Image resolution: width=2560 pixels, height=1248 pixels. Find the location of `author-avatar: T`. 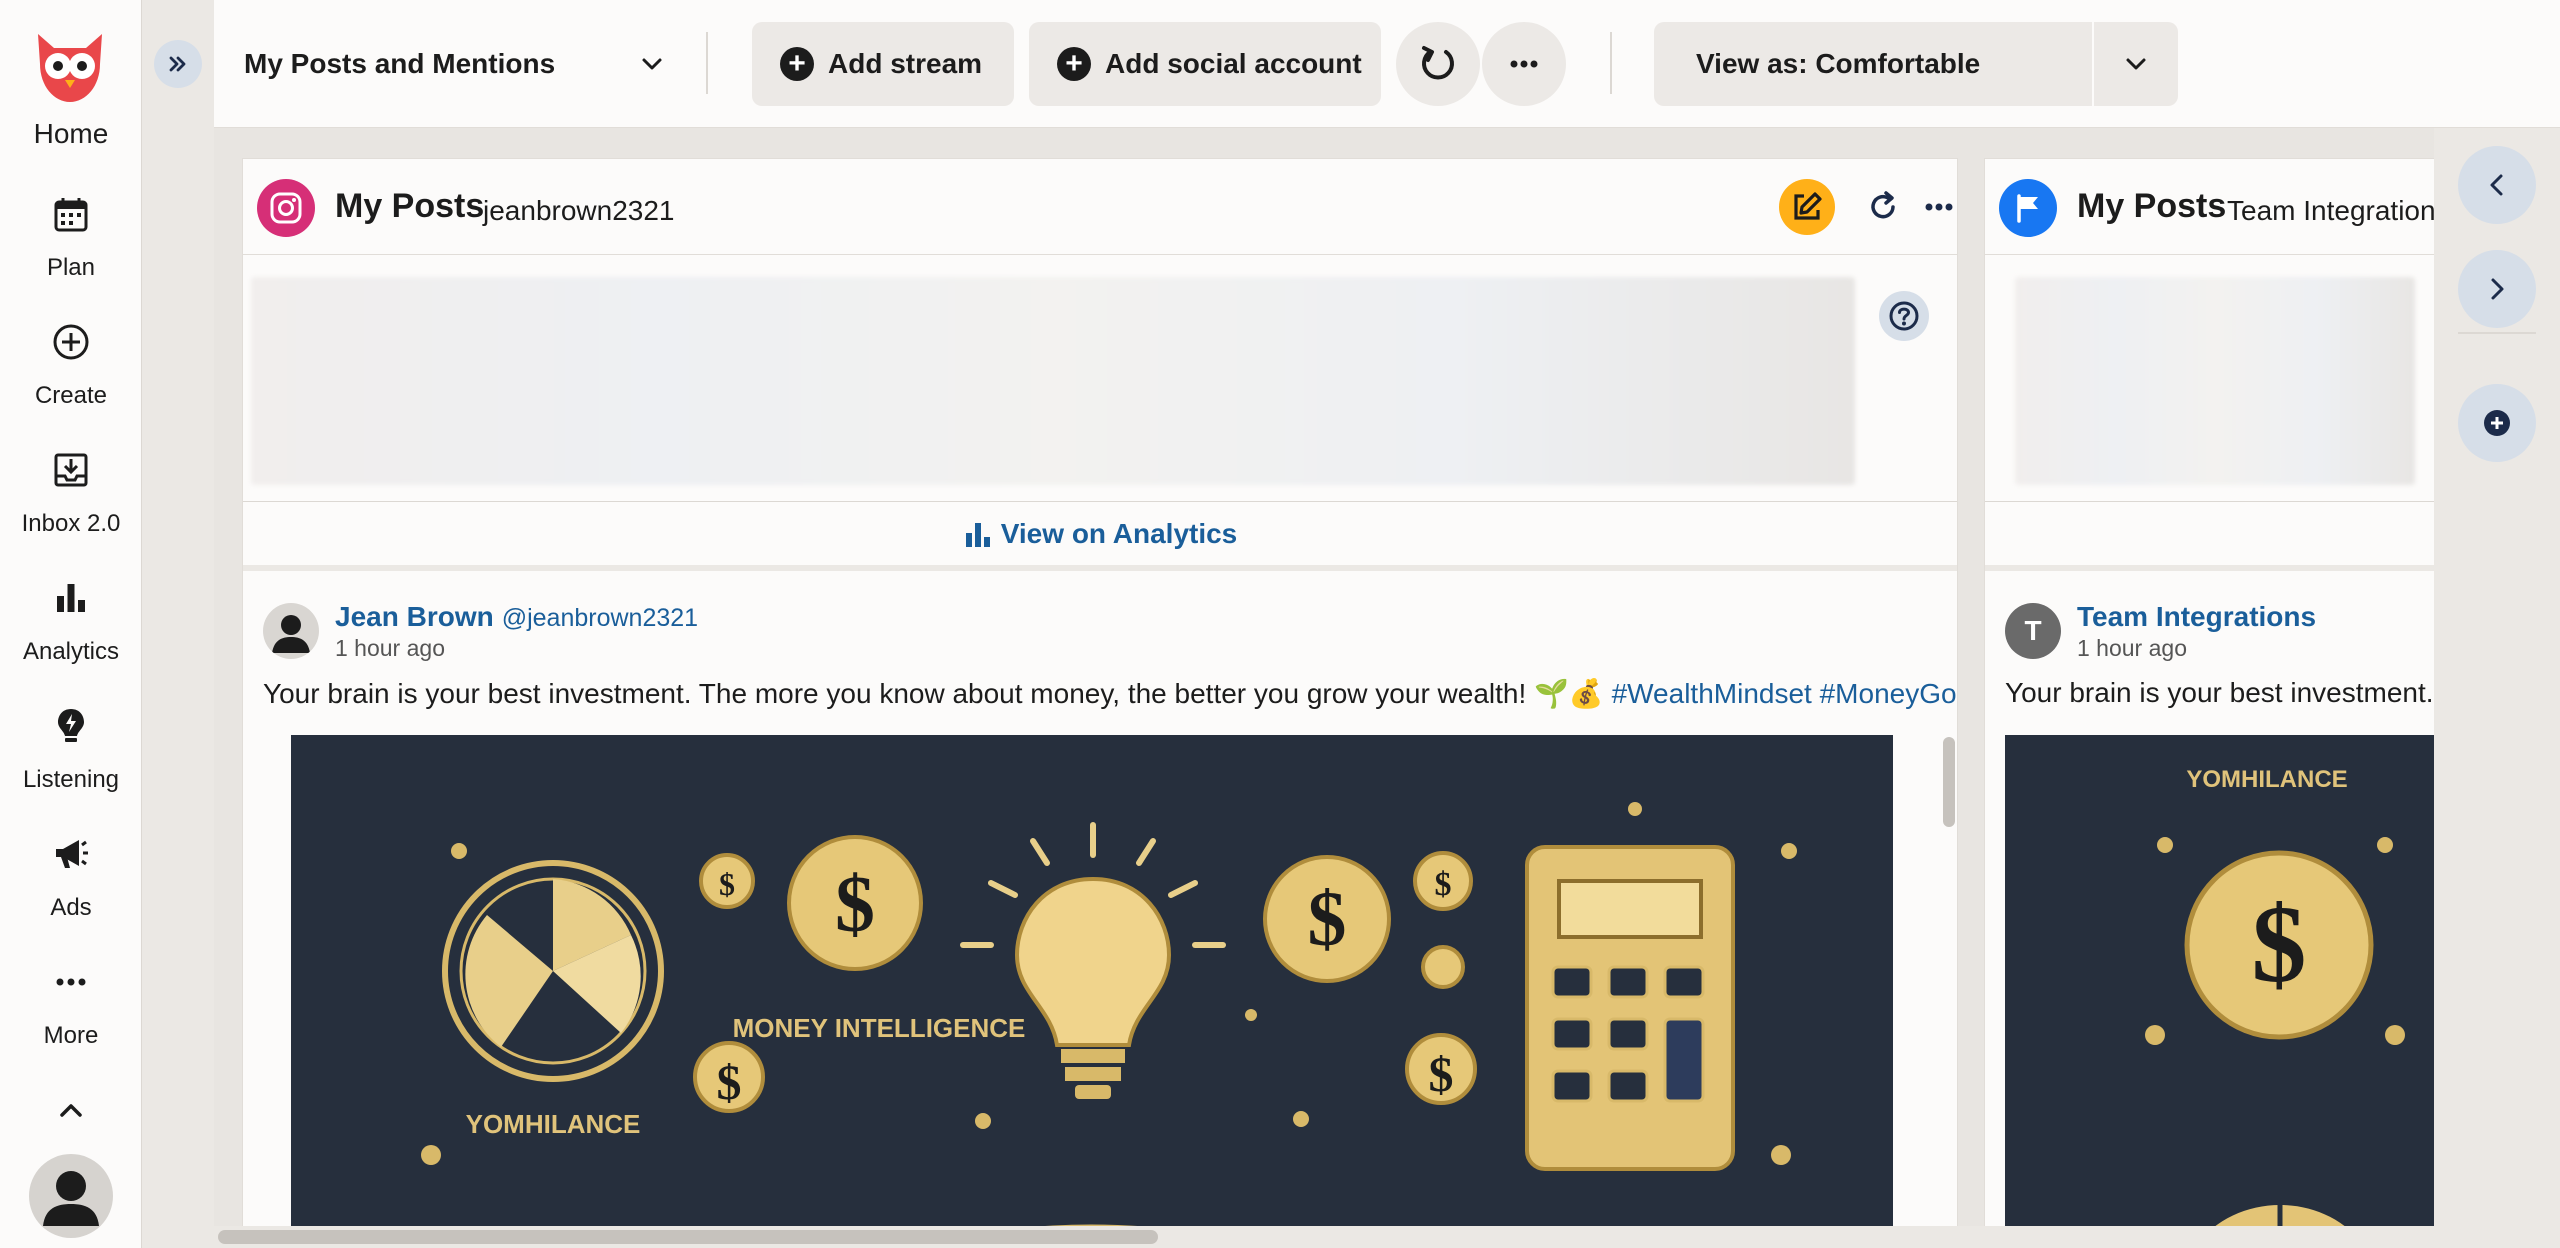

author-avatar: T is located at coordinates (2033, 631).